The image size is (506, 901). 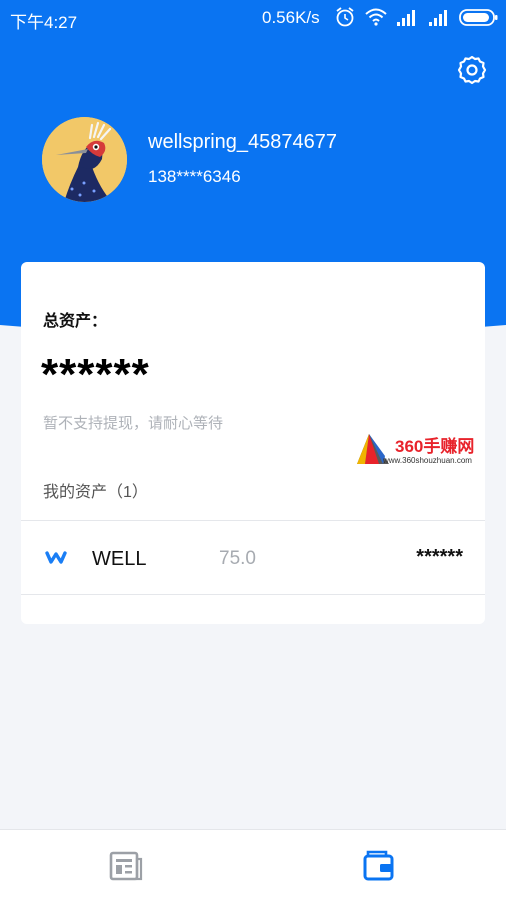 What do you see at coordinates (427, 460) in the screenshot?
I see `watermark-url: www.360shouzhuan.com` at bounding box center [427, 460].